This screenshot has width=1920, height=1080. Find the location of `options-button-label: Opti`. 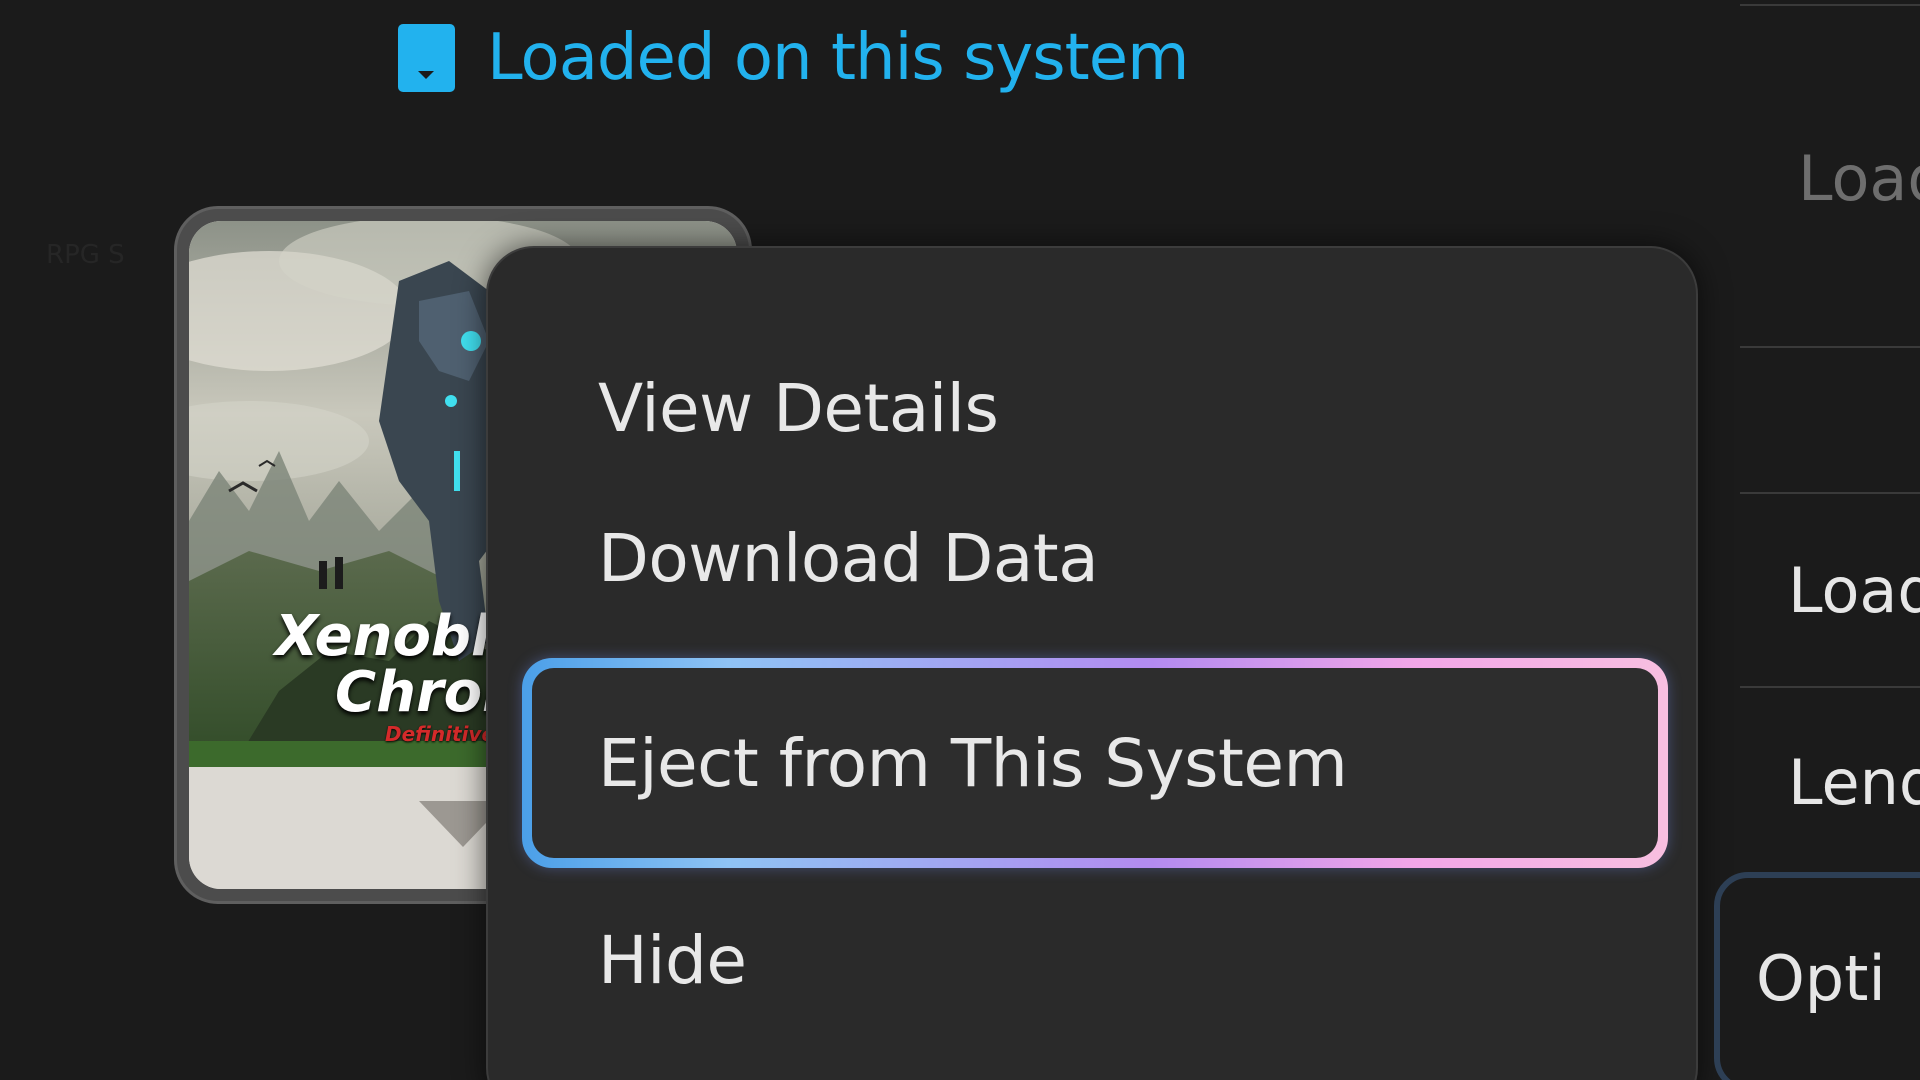

options-button-label: Opti is located at coordinates (1821, 978).